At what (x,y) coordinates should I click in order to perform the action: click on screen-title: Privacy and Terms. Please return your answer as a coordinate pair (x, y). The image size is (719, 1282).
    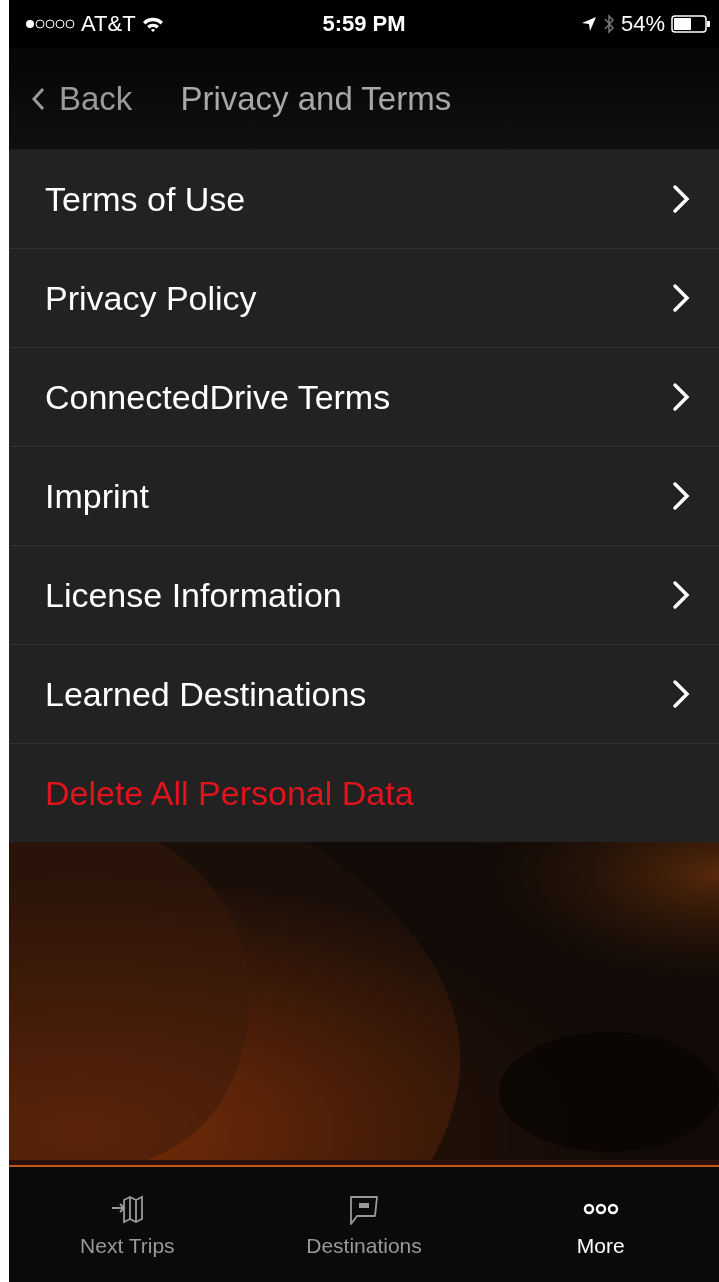
    Looking at the image, I should click on (316, 98).